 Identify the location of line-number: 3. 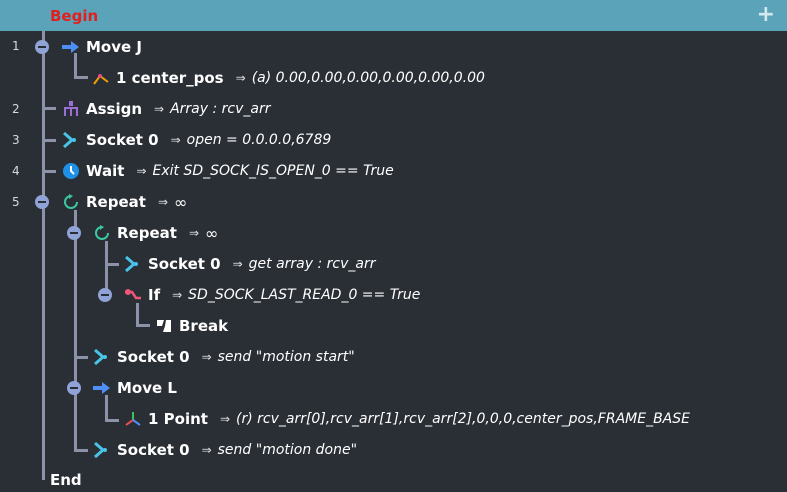
(16, 140).